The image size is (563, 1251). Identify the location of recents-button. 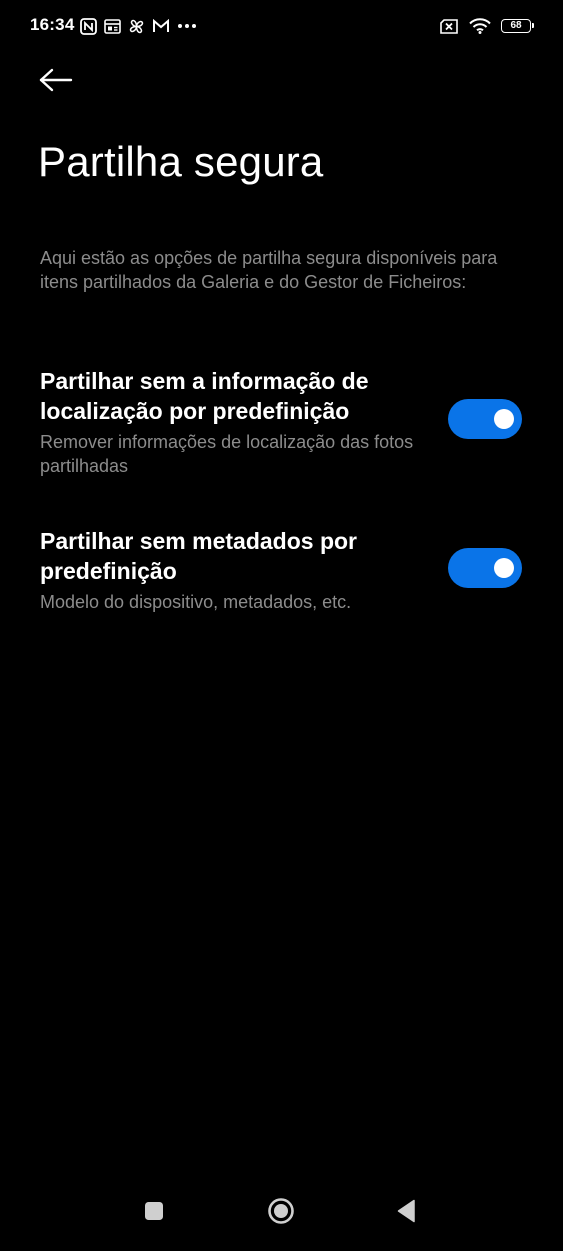
(154, 1213).